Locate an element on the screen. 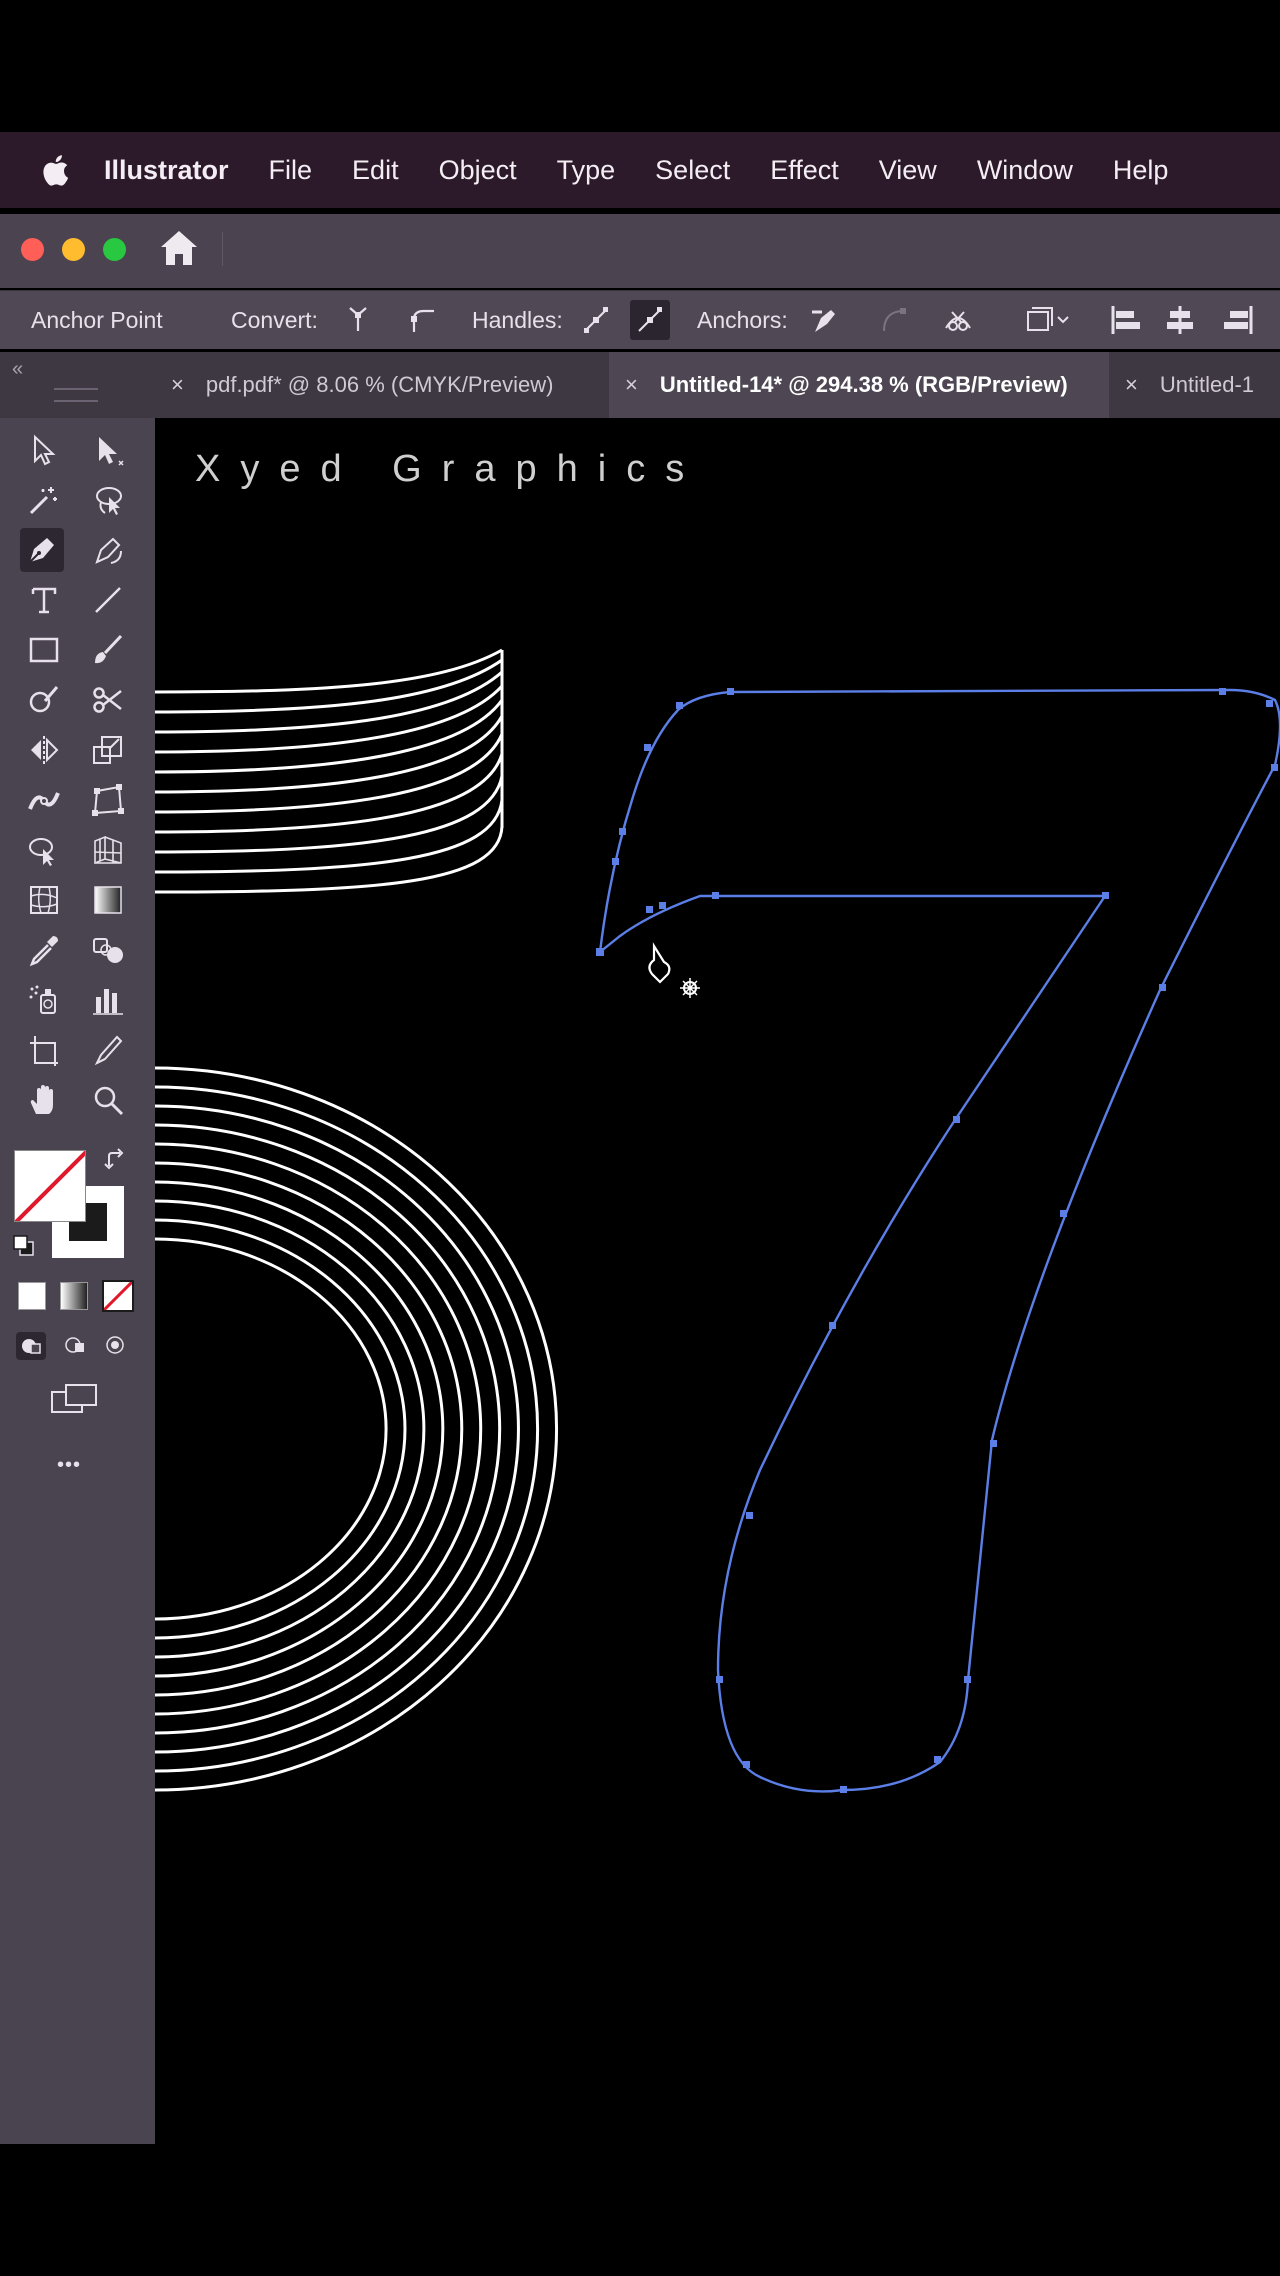 This screenshot has width=1280, height=2276. arc-stroke-lines is located at coordinates (357, 1429).